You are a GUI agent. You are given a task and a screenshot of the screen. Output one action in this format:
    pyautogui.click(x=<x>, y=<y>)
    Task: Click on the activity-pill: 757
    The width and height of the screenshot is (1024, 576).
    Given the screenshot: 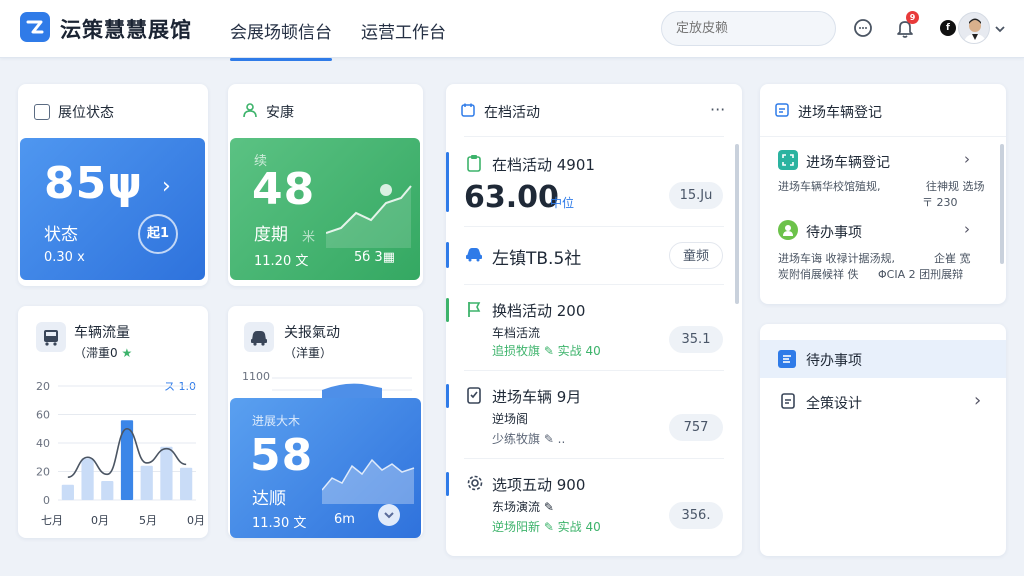 What is the action you would take?
    pyautogui.click(x=696, y=427)
    